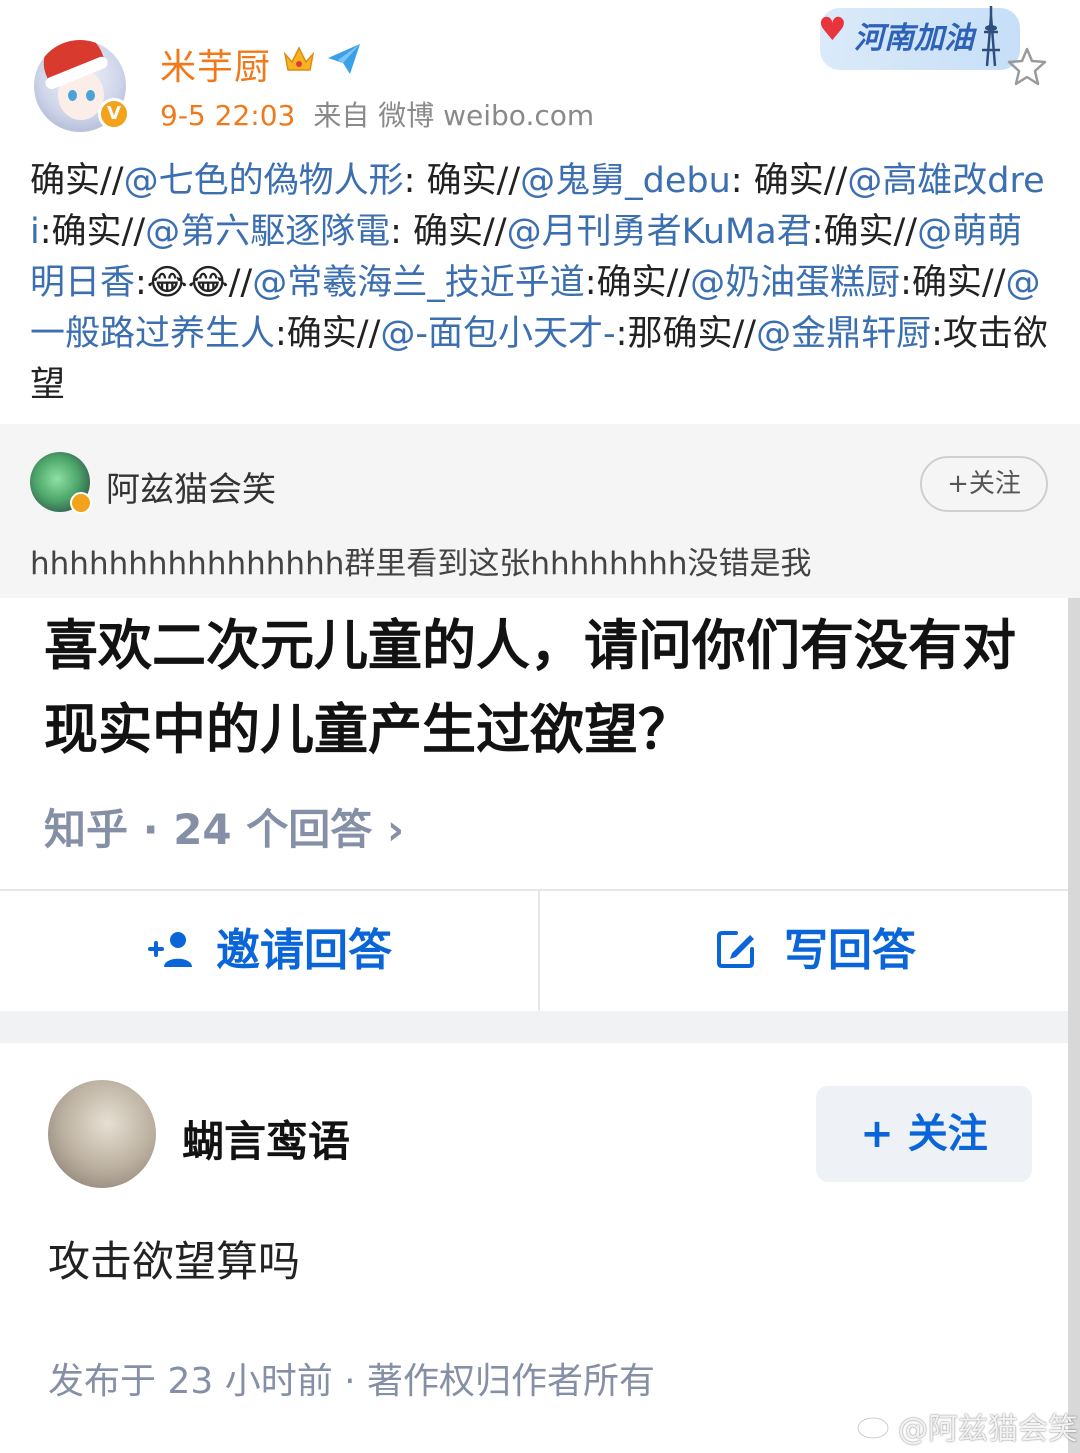  What do you see at coordinates (875, 1424) in the screenshot?
I see `weibo-logo-icon` at bounding box center [875, 1424].